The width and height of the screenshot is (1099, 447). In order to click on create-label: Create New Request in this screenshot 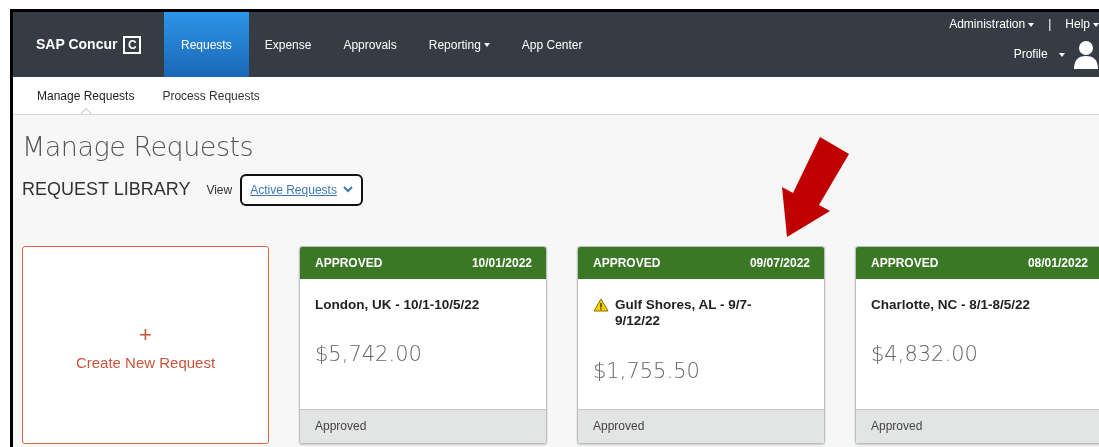, I will do `click(145, 363)`.